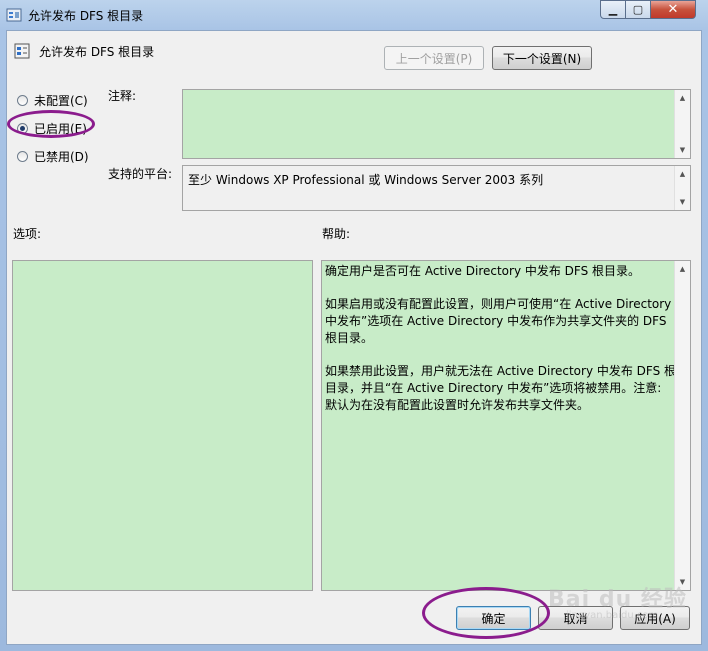 This screenshot has height=651, width=708. I want to click on previous-setting-button: 上一个设置(P), so click(434, 58).